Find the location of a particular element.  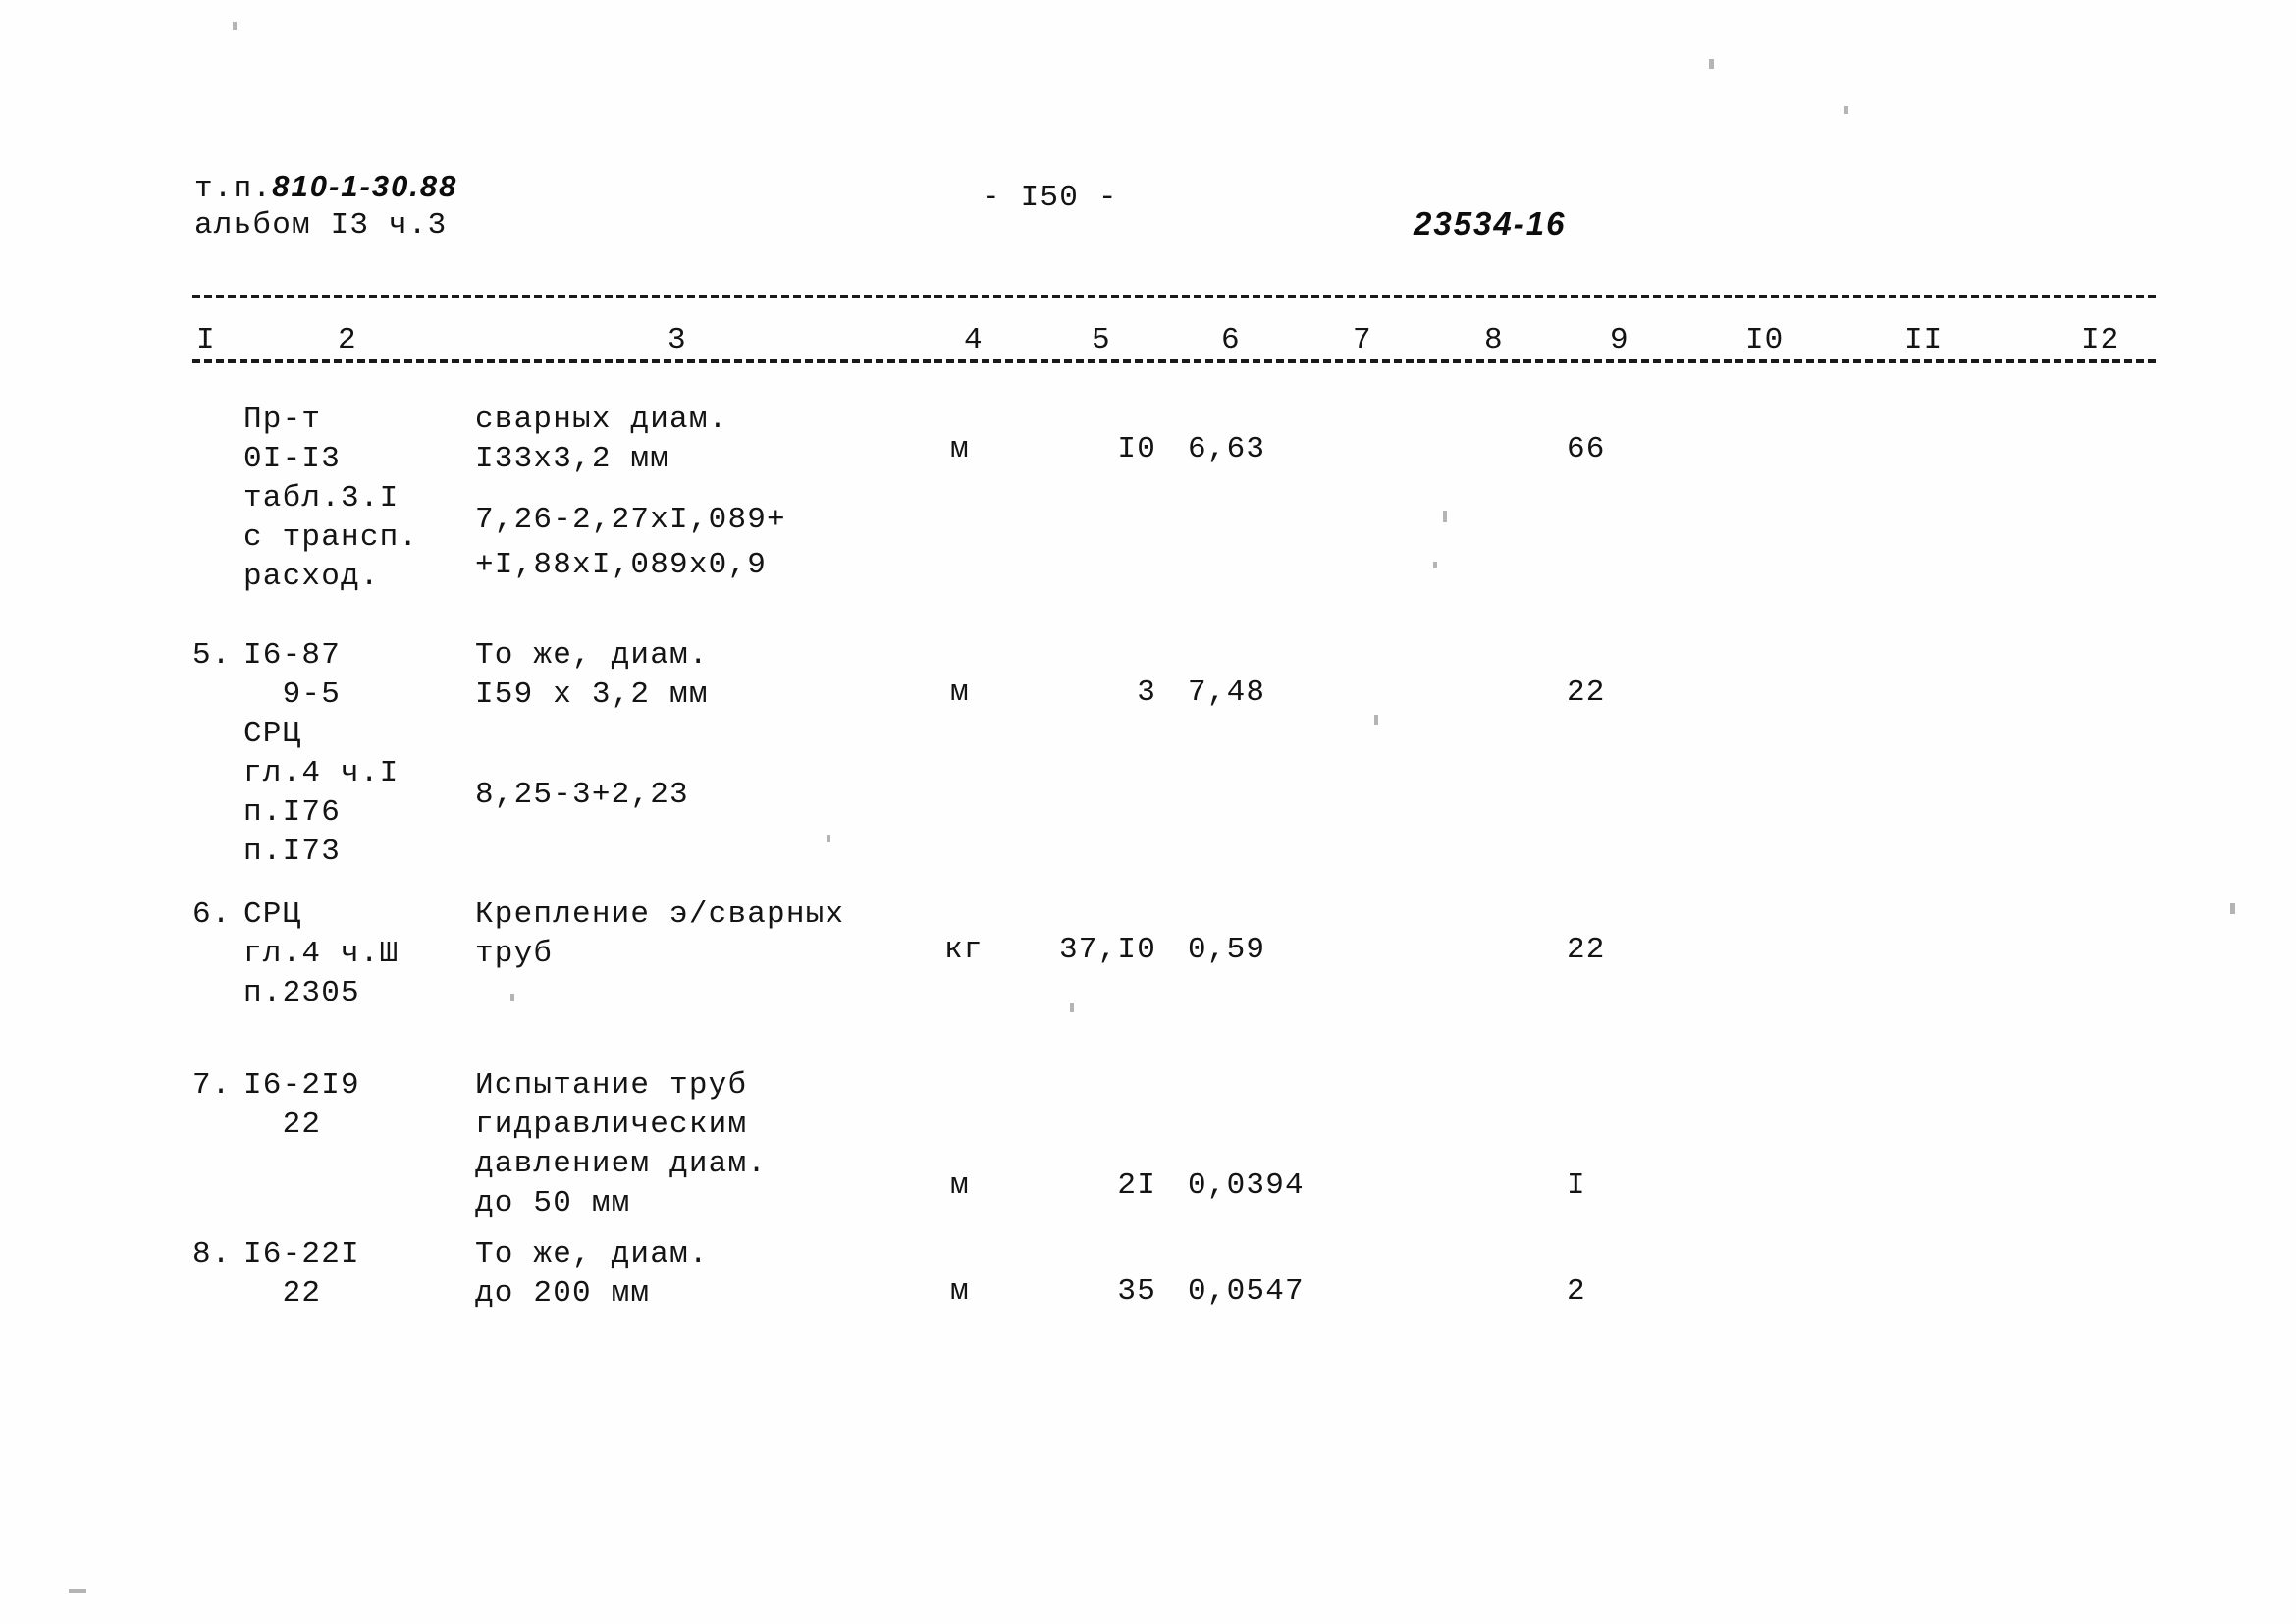

row-rate: 0,0547 is located at coordinates (1246, 1291).